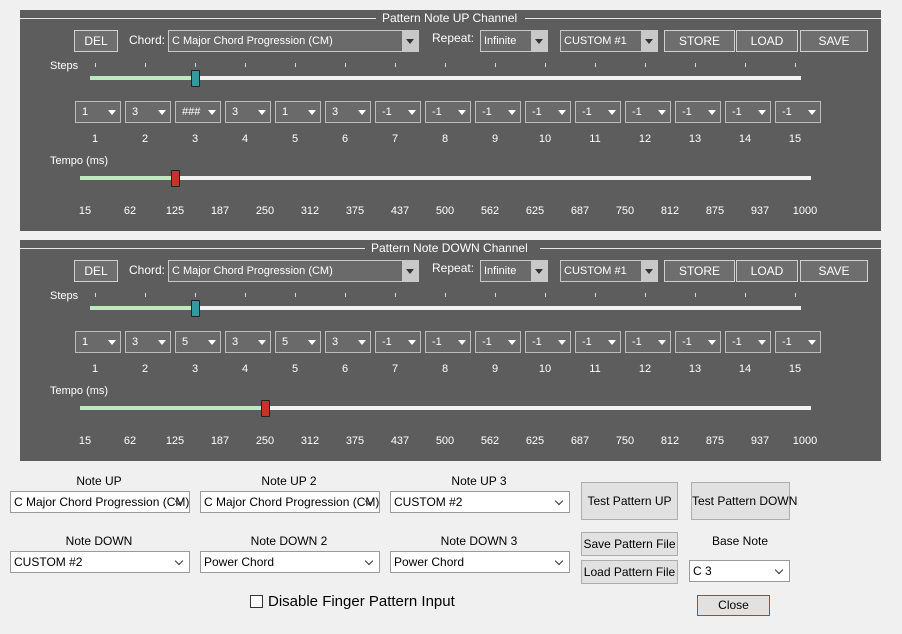 The height and width of the screenshot is (634, 902). Describe the element at coordinates (629, 501) in the screenshot. I see `test-pattern-up-button: Test Pattern UP` at that location.